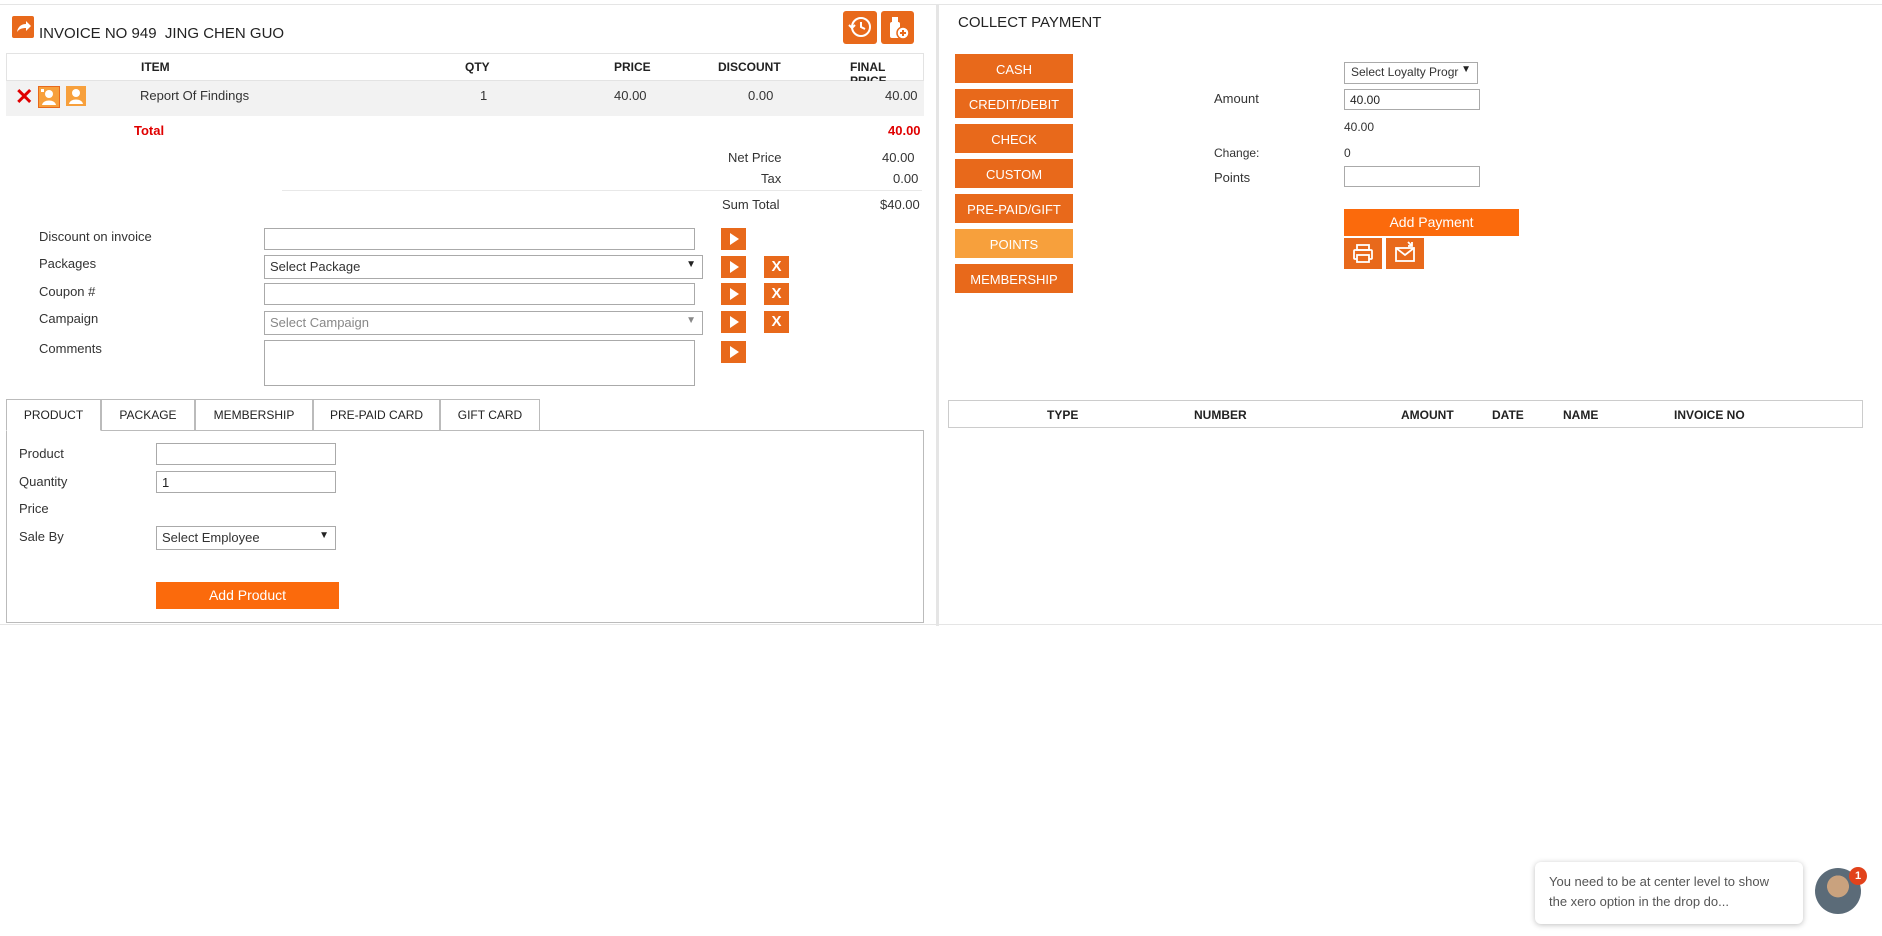 The height and width of the screenshot is (936, 1882). I want to click on invoice-table-header: ITEM QTY PRICE DISCOUNT FINAL PRICE, so click(465, 70).